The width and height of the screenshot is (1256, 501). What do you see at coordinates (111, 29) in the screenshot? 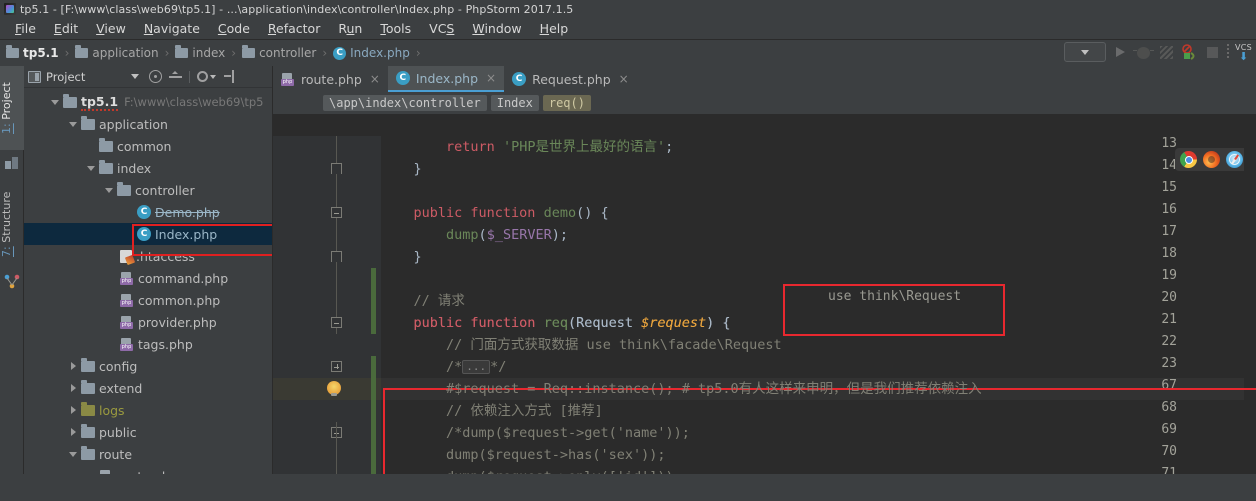
I see `menu-view: View` at bounding box center [111, 29].